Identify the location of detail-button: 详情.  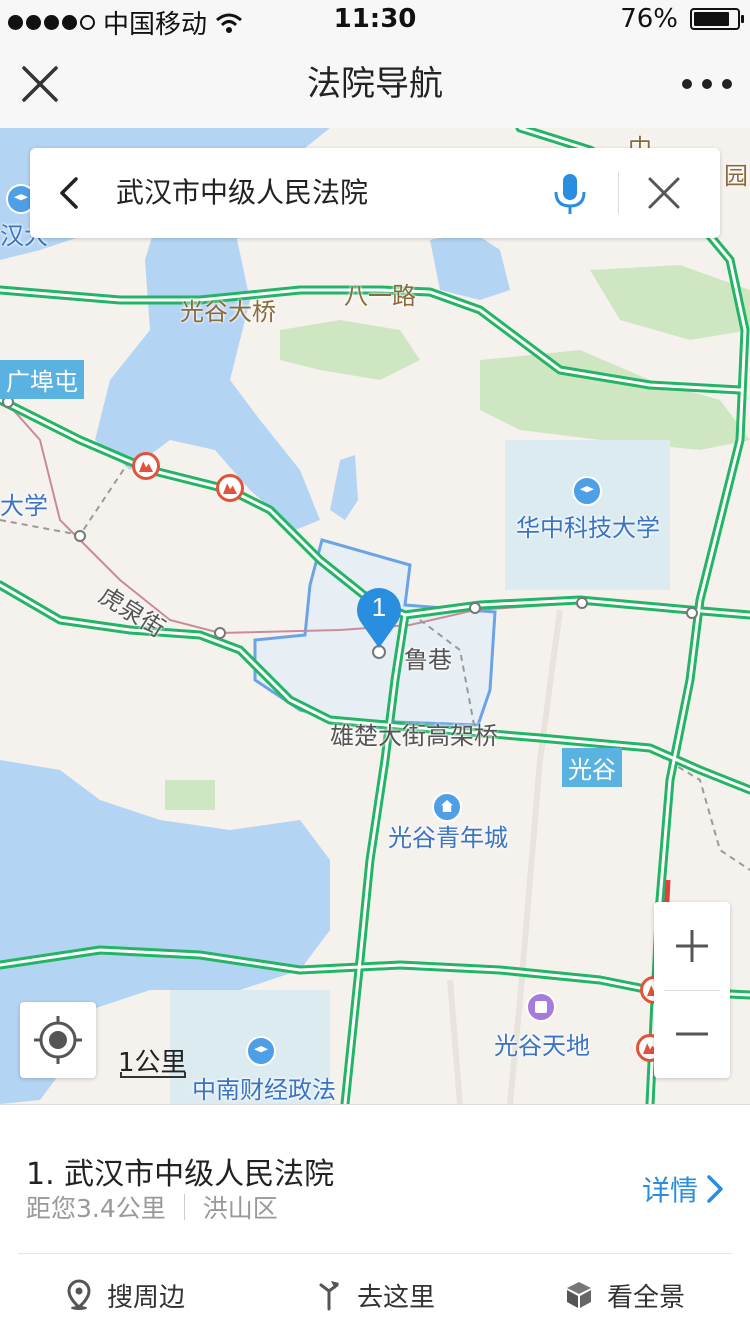
(683, 1189).